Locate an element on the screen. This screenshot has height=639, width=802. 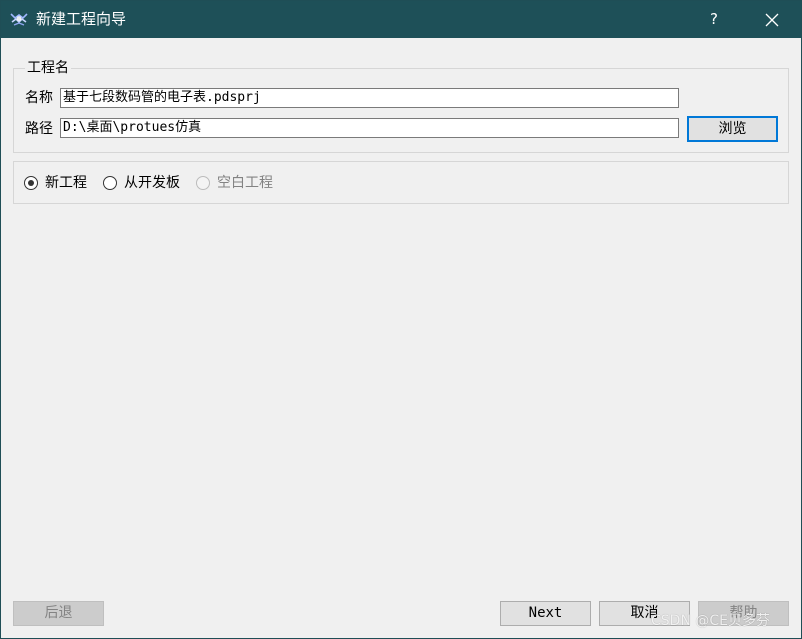
radio-new-project: 新工程 is located at coordinates (55, 183).